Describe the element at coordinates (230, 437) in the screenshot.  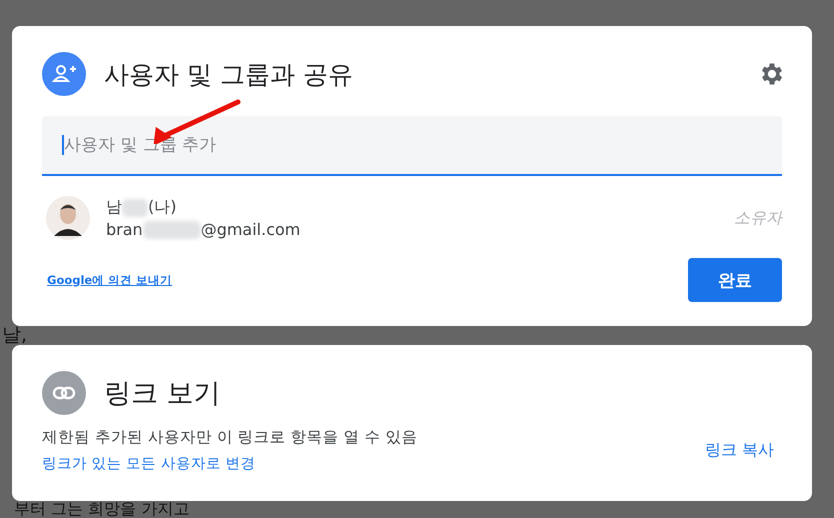
I see `link-description: 제한됨 추가된 사용자만 이 링크로 항목을 열 수 있음` at that location.